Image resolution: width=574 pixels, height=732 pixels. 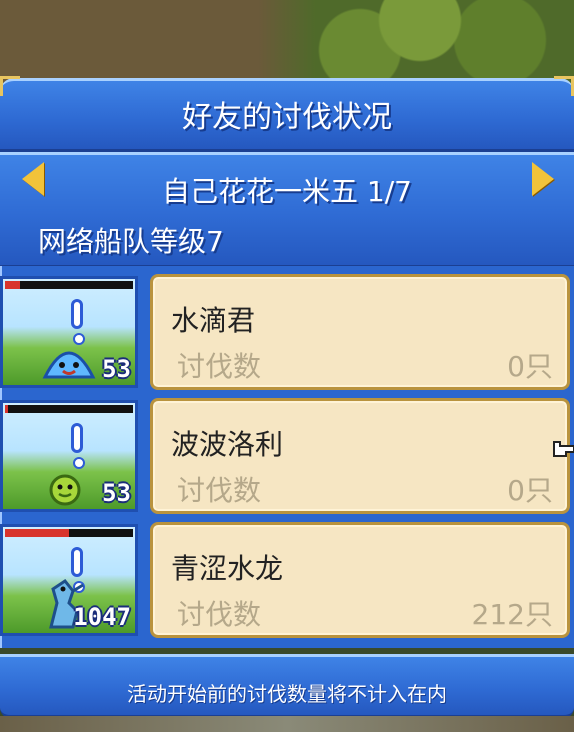 I want to click on monster-name: 青涩水龙, so click(x=227, y=568).